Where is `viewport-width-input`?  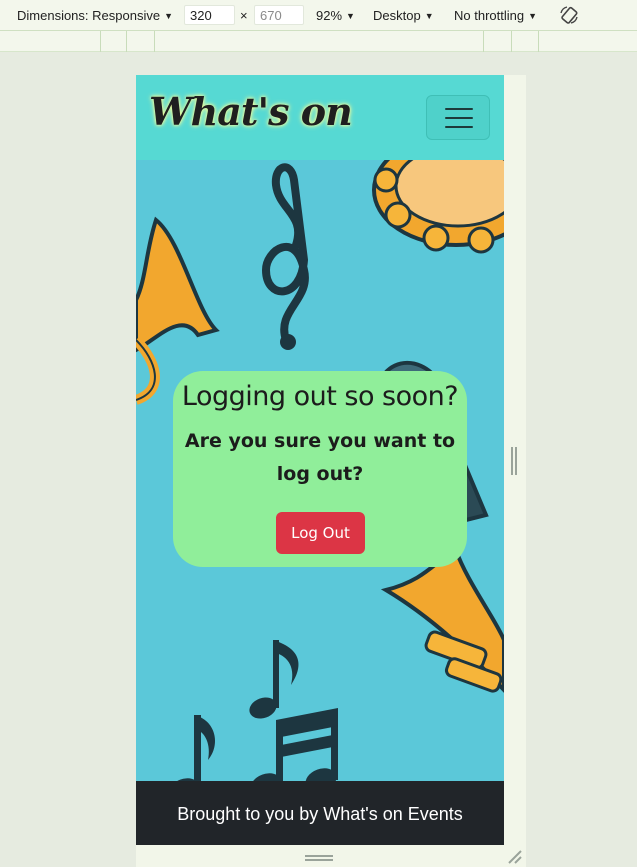
viewport-width-input is located at coordinates (209, 15).